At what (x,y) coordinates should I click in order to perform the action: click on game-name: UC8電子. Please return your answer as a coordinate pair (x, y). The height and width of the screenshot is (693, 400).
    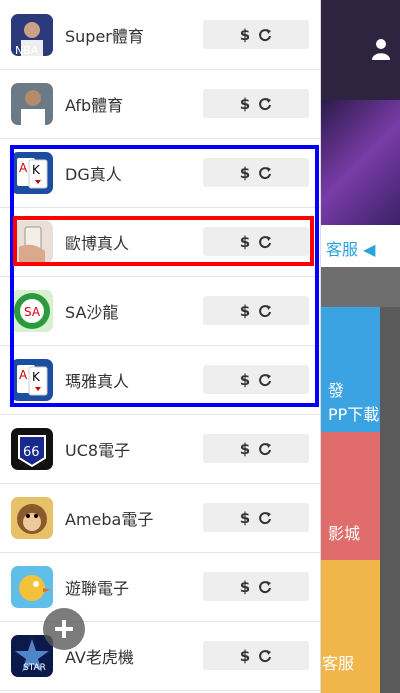
    Looking at the image, I should click on (98, 450).